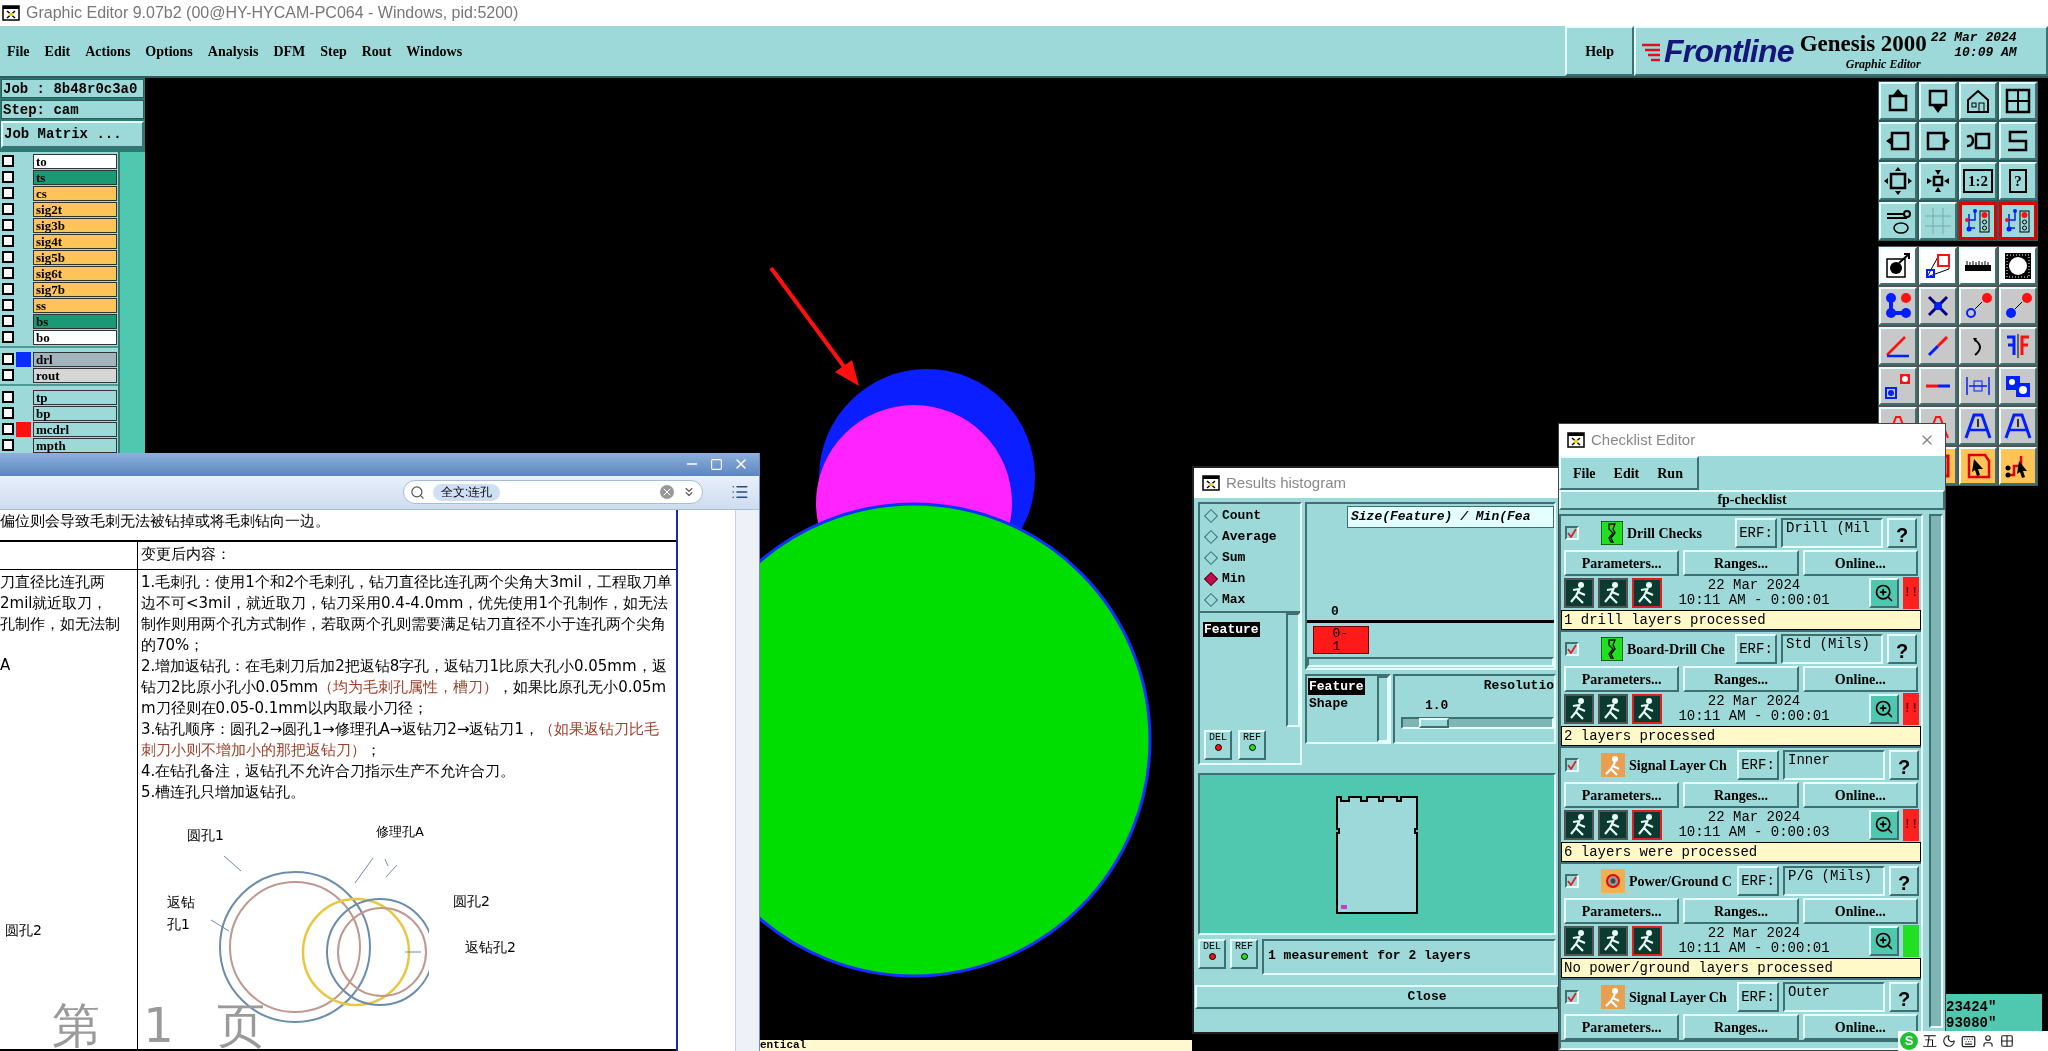 Image resolution: width=2048 pixels, height=1051 pixels. Describe the element at coordinates (1670, 473) in the screenshot. I see `menu-item: Run` at that location.